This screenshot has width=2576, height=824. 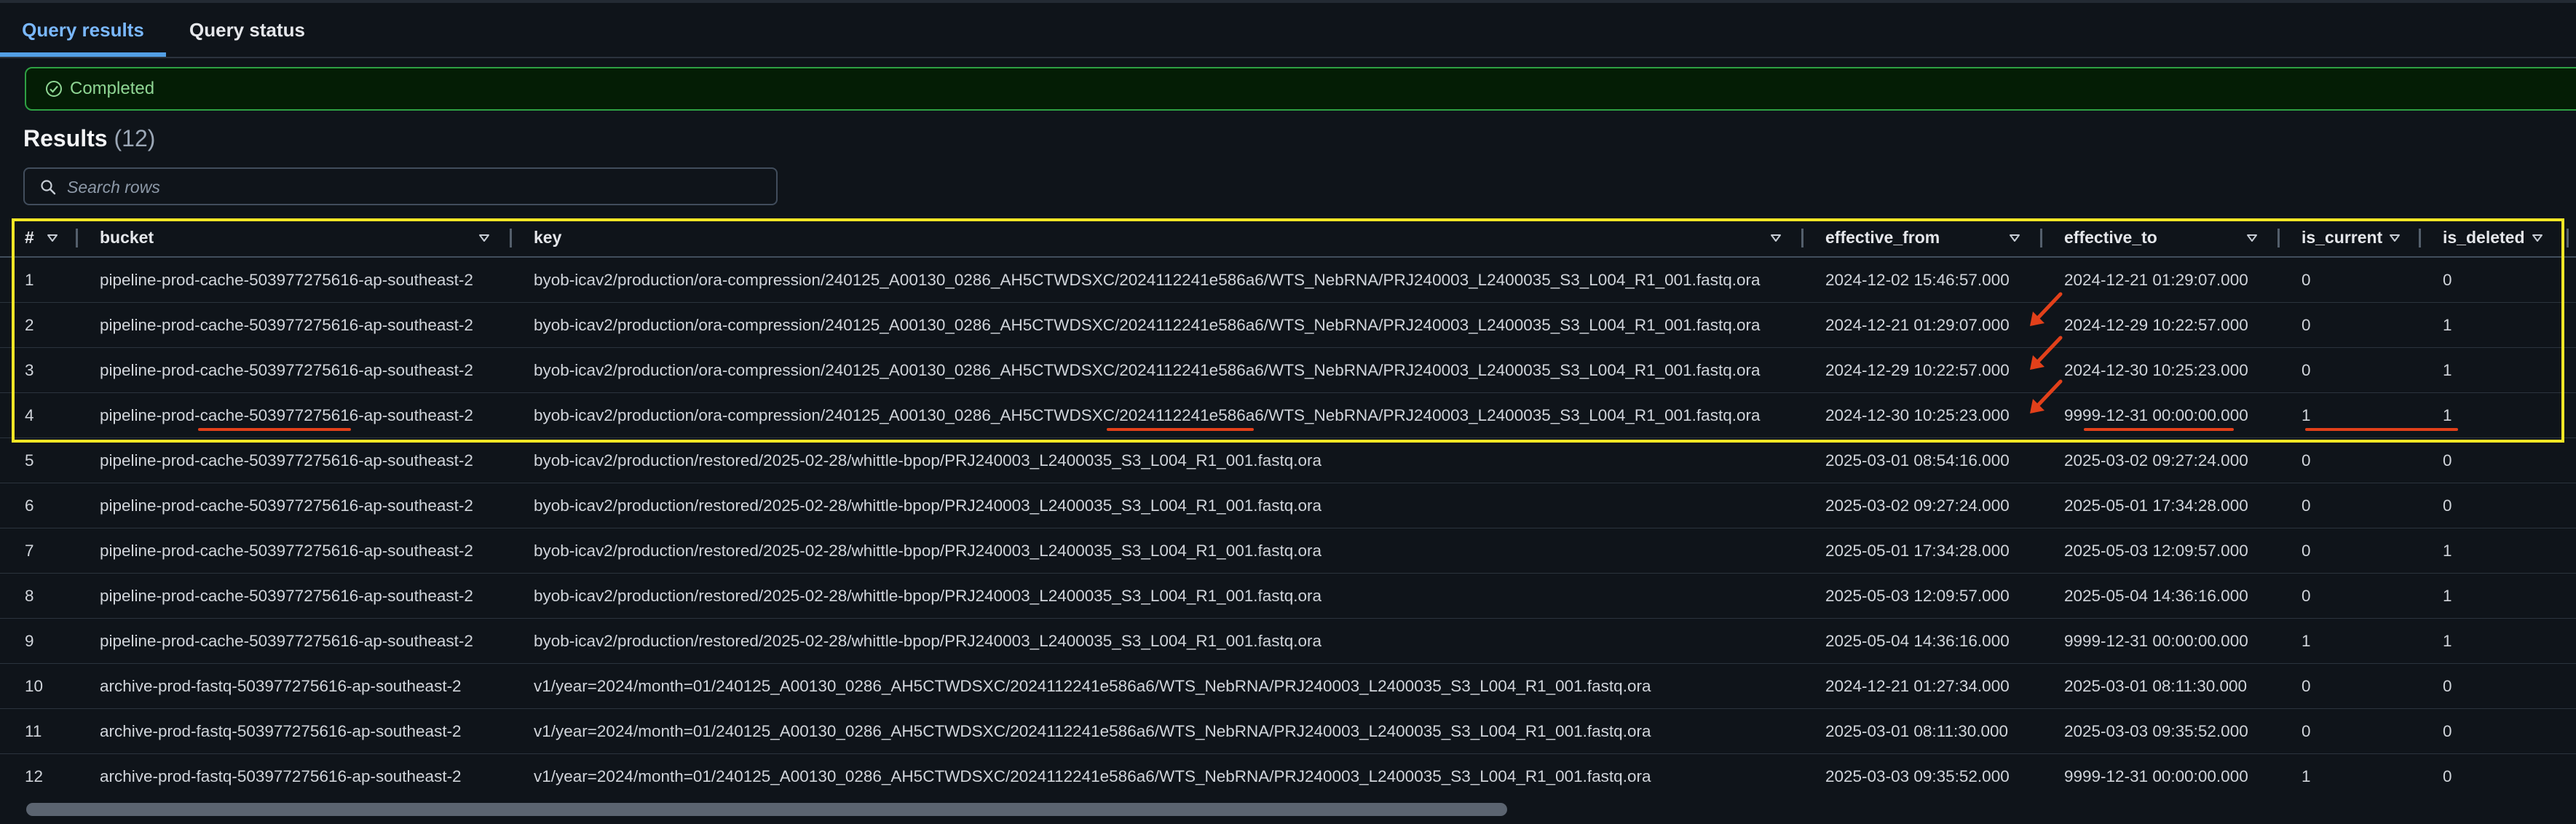 I want to click on cell-effective-from: 2025-05-01 17:34:28.000, so click(x=1923, y=551).